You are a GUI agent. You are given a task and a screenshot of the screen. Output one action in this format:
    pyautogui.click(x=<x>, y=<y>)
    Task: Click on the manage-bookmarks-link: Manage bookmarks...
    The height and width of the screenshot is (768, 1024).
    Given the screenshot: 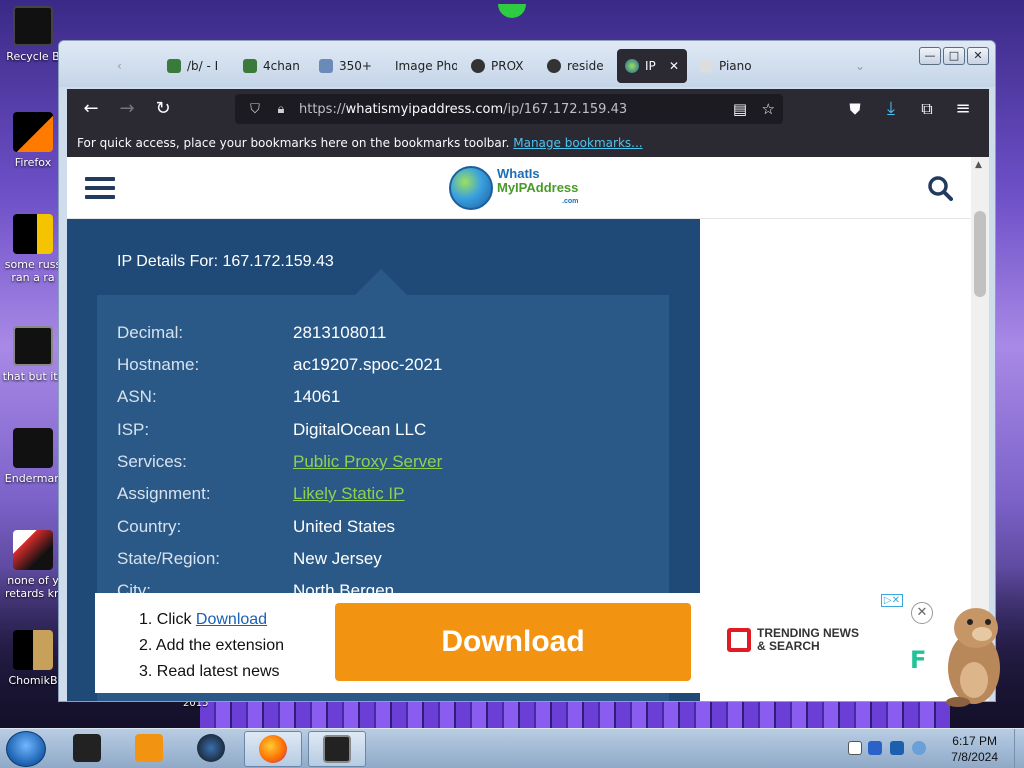 What is the action you would take?
    pyautogui.click(x=577, y=143)
    